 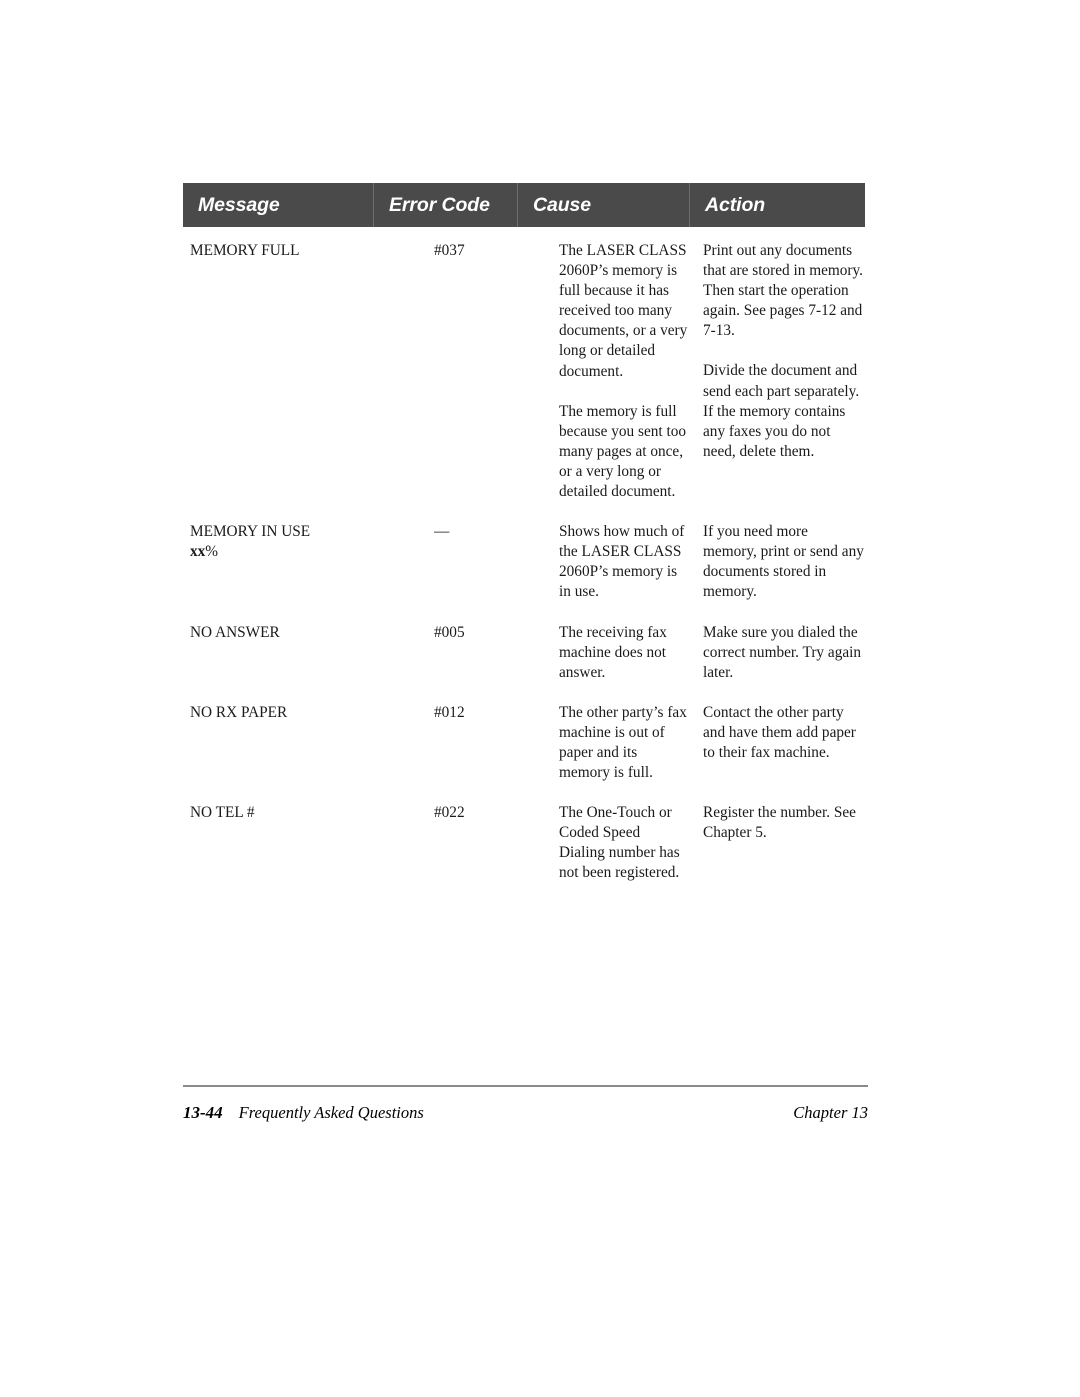 I want to click on message-label: NO RX PAPER, so click(x=239, y=712).